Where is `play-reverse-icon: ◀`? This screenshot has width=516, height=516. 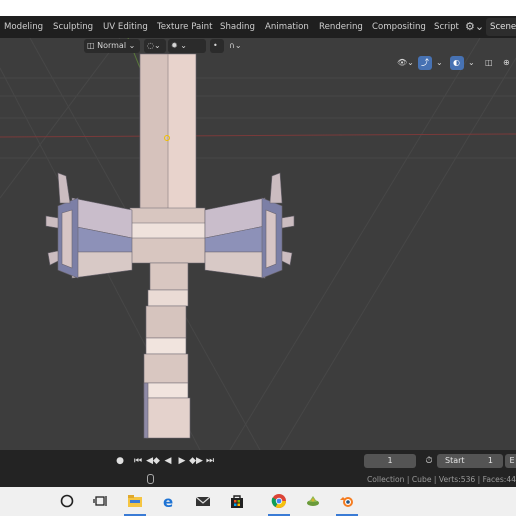 play-reverse-icon: ◀ is located at coordinates (168, 461).